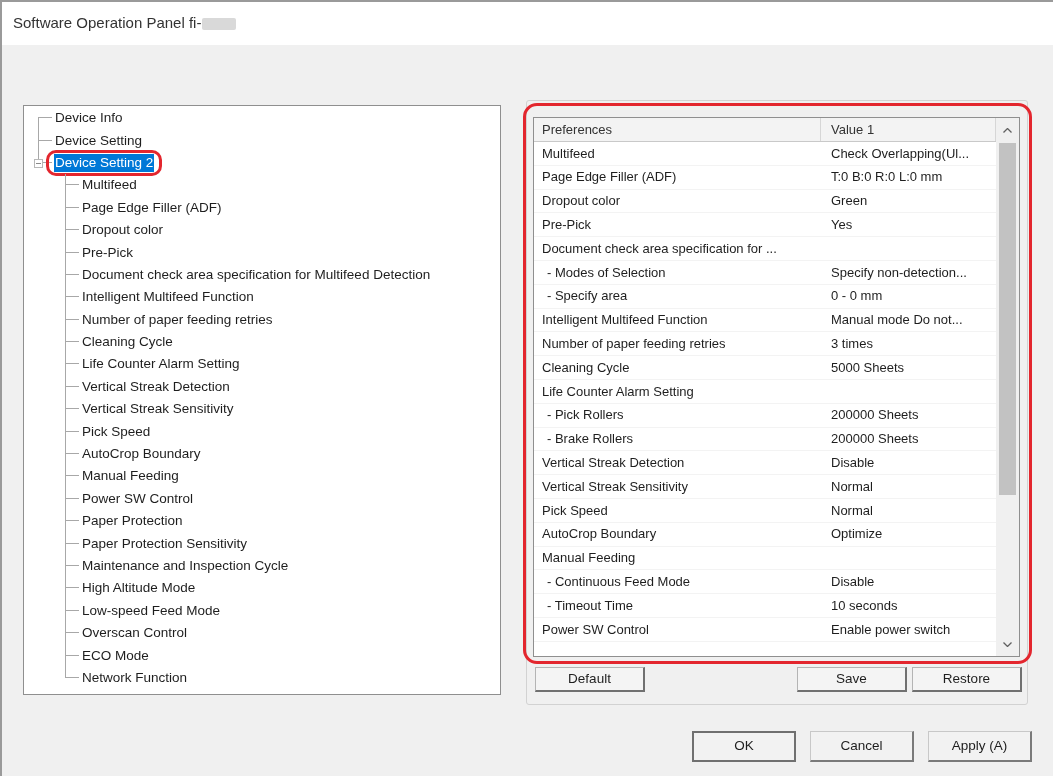 This screenshot has height=776, width=1053. What do you see at coordinates (606, 272) in the screenshot?
I see `preference-label: - Modes of Selection` at bounding box center [606, 272].